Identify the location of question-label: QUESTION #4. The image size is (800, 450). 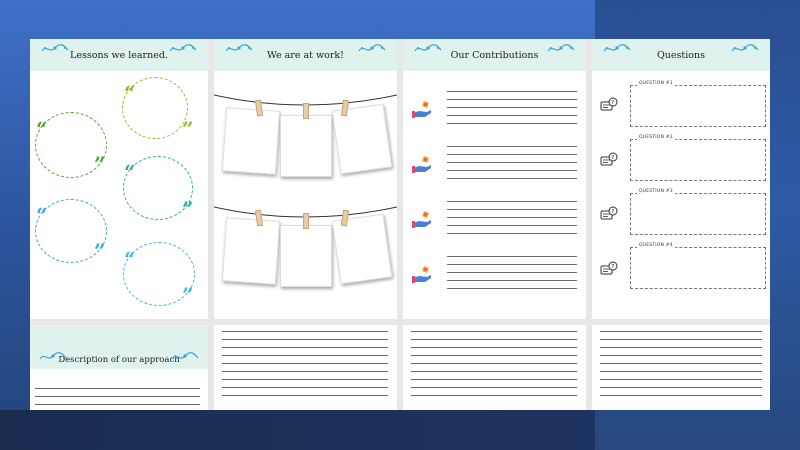
(656, 245).